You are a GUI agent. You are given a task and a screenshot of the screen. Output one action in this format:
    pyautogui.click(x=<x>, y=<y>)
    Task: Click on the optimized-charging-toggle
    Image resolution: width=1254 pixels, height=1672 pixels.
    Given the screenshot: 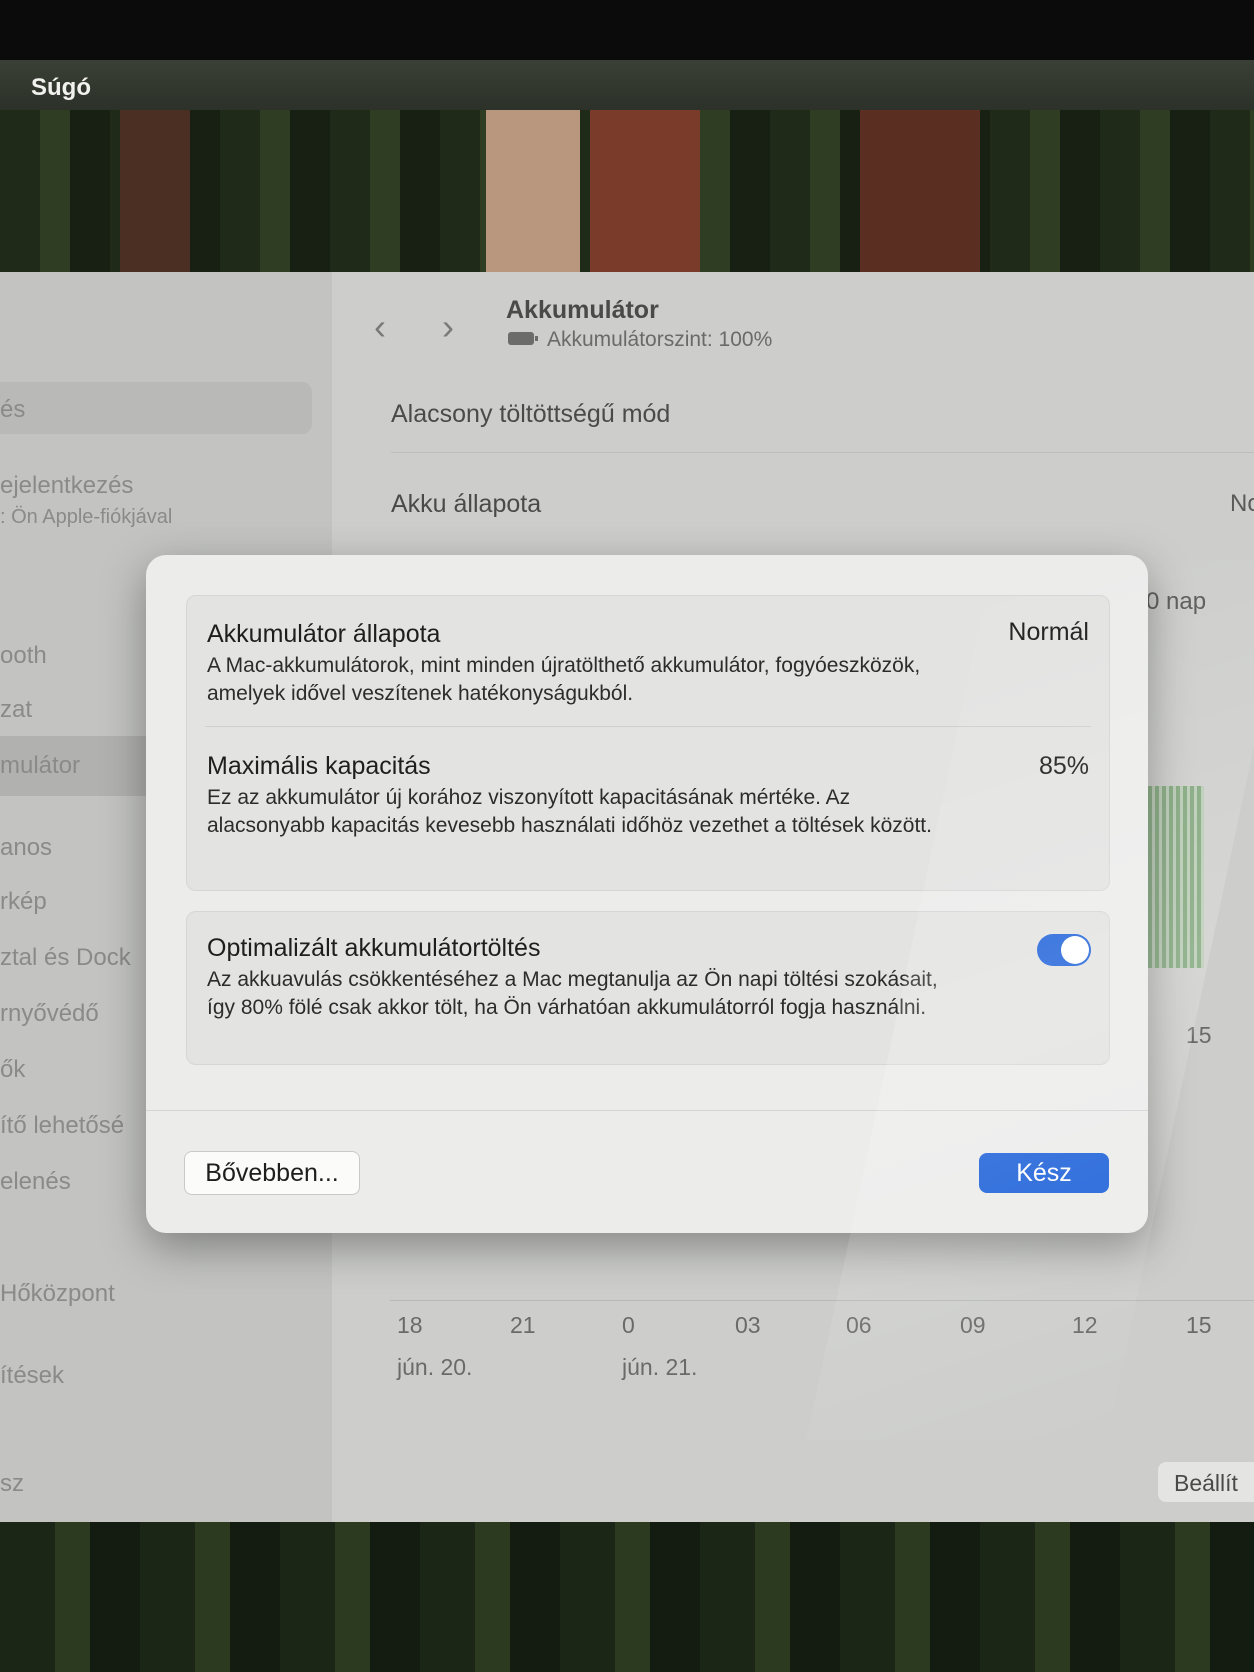 What is the action you would take?
    pyautogui.click(x=1064, y=950)
    